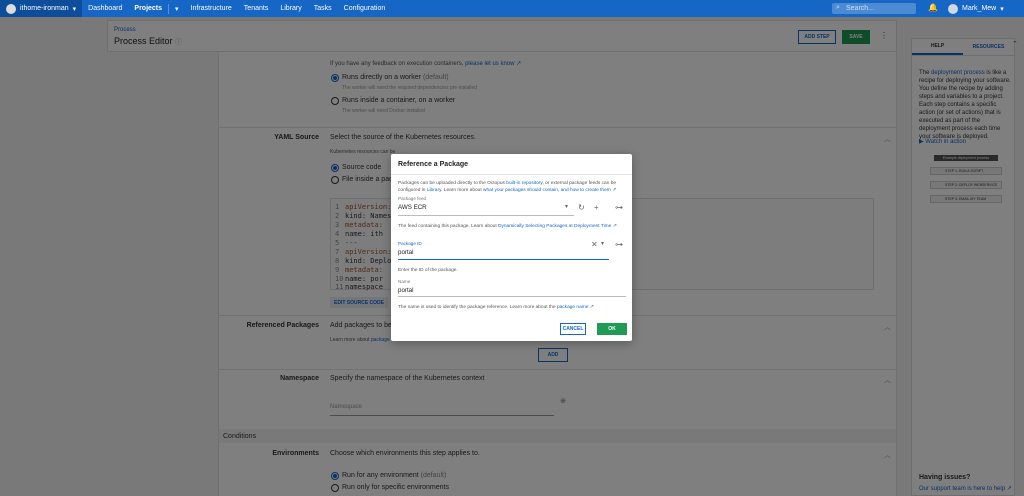 The width and height of the screenshot is (1024, 496). I want to click on package-name-link: package name, so click(572, 307).